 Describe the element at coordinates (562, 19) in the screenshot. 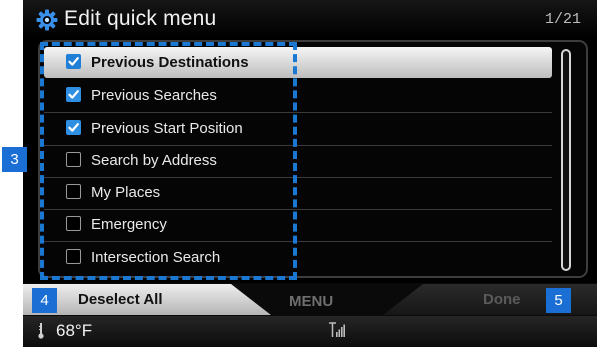

I see `page-counter: 1/21` at that location.